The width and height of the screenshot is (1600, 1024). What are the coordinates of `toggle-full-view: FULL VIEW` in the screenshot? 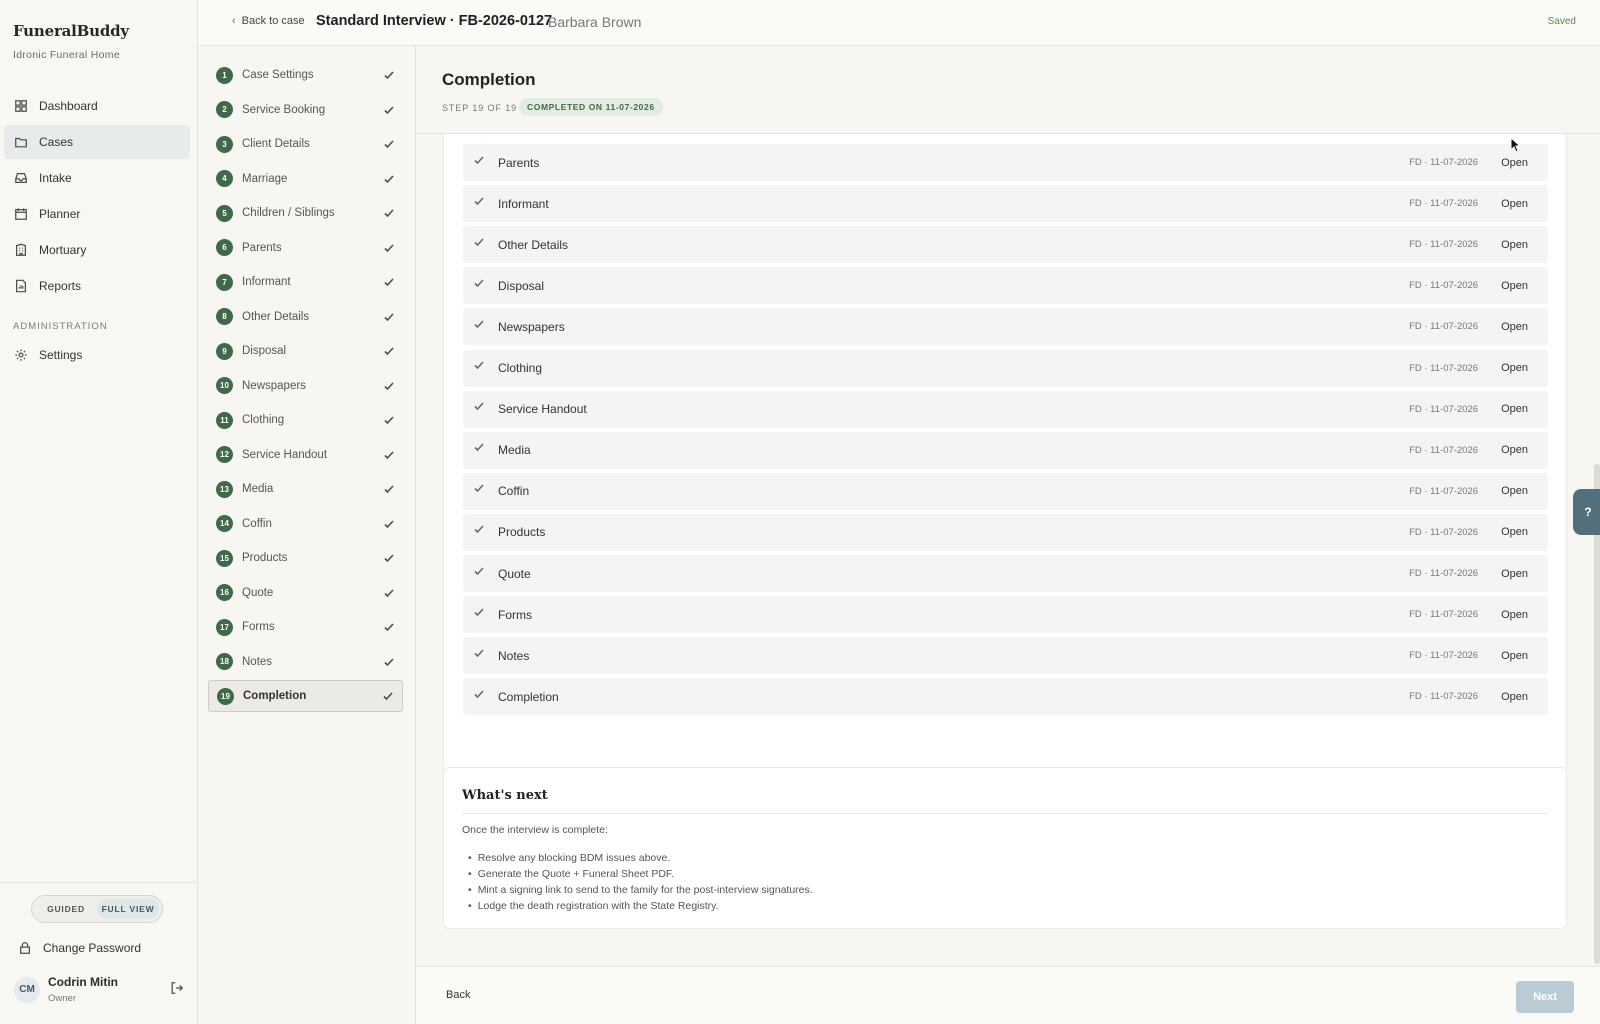 It's located at (128, 909).